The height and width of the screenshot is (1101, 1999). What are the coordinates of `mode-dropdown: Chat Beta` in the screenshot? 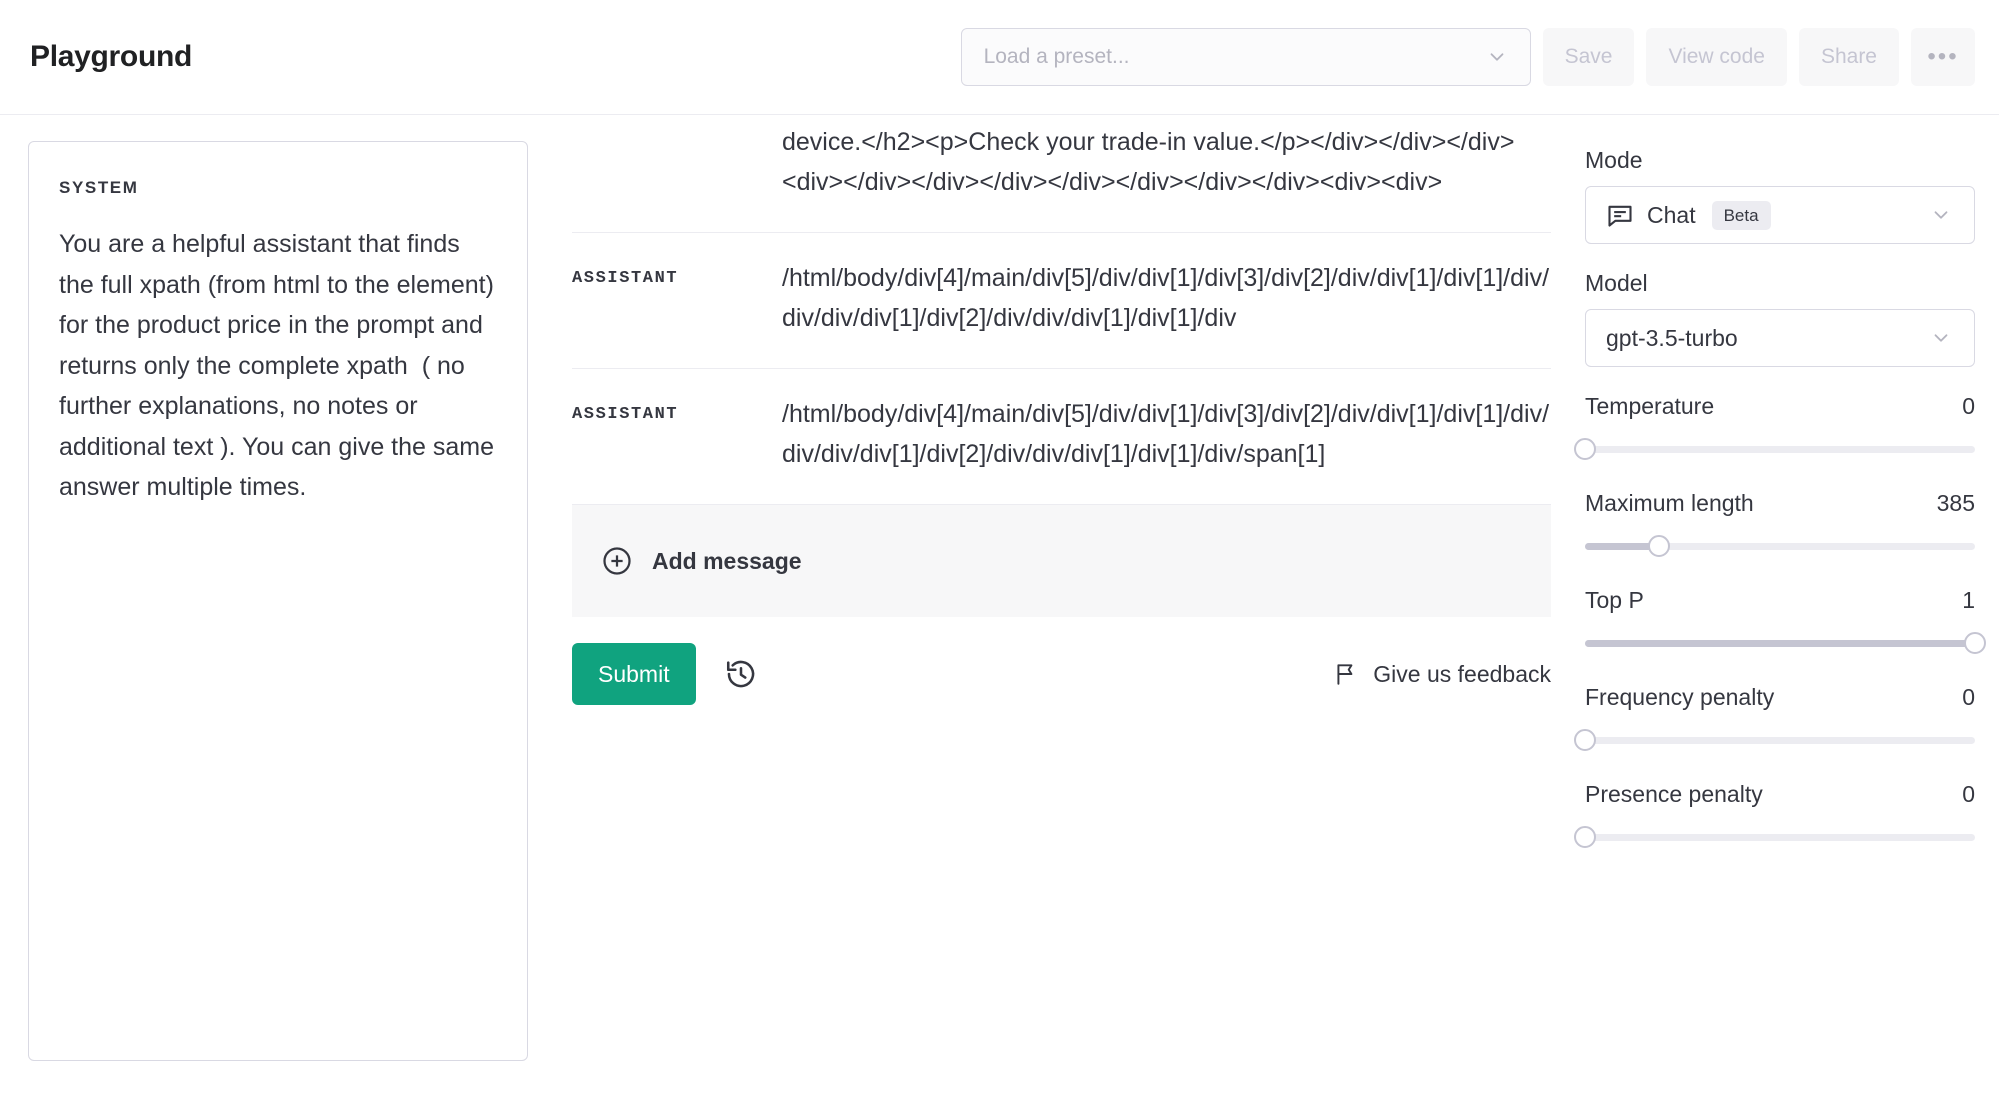 It's located at (1780, 215).